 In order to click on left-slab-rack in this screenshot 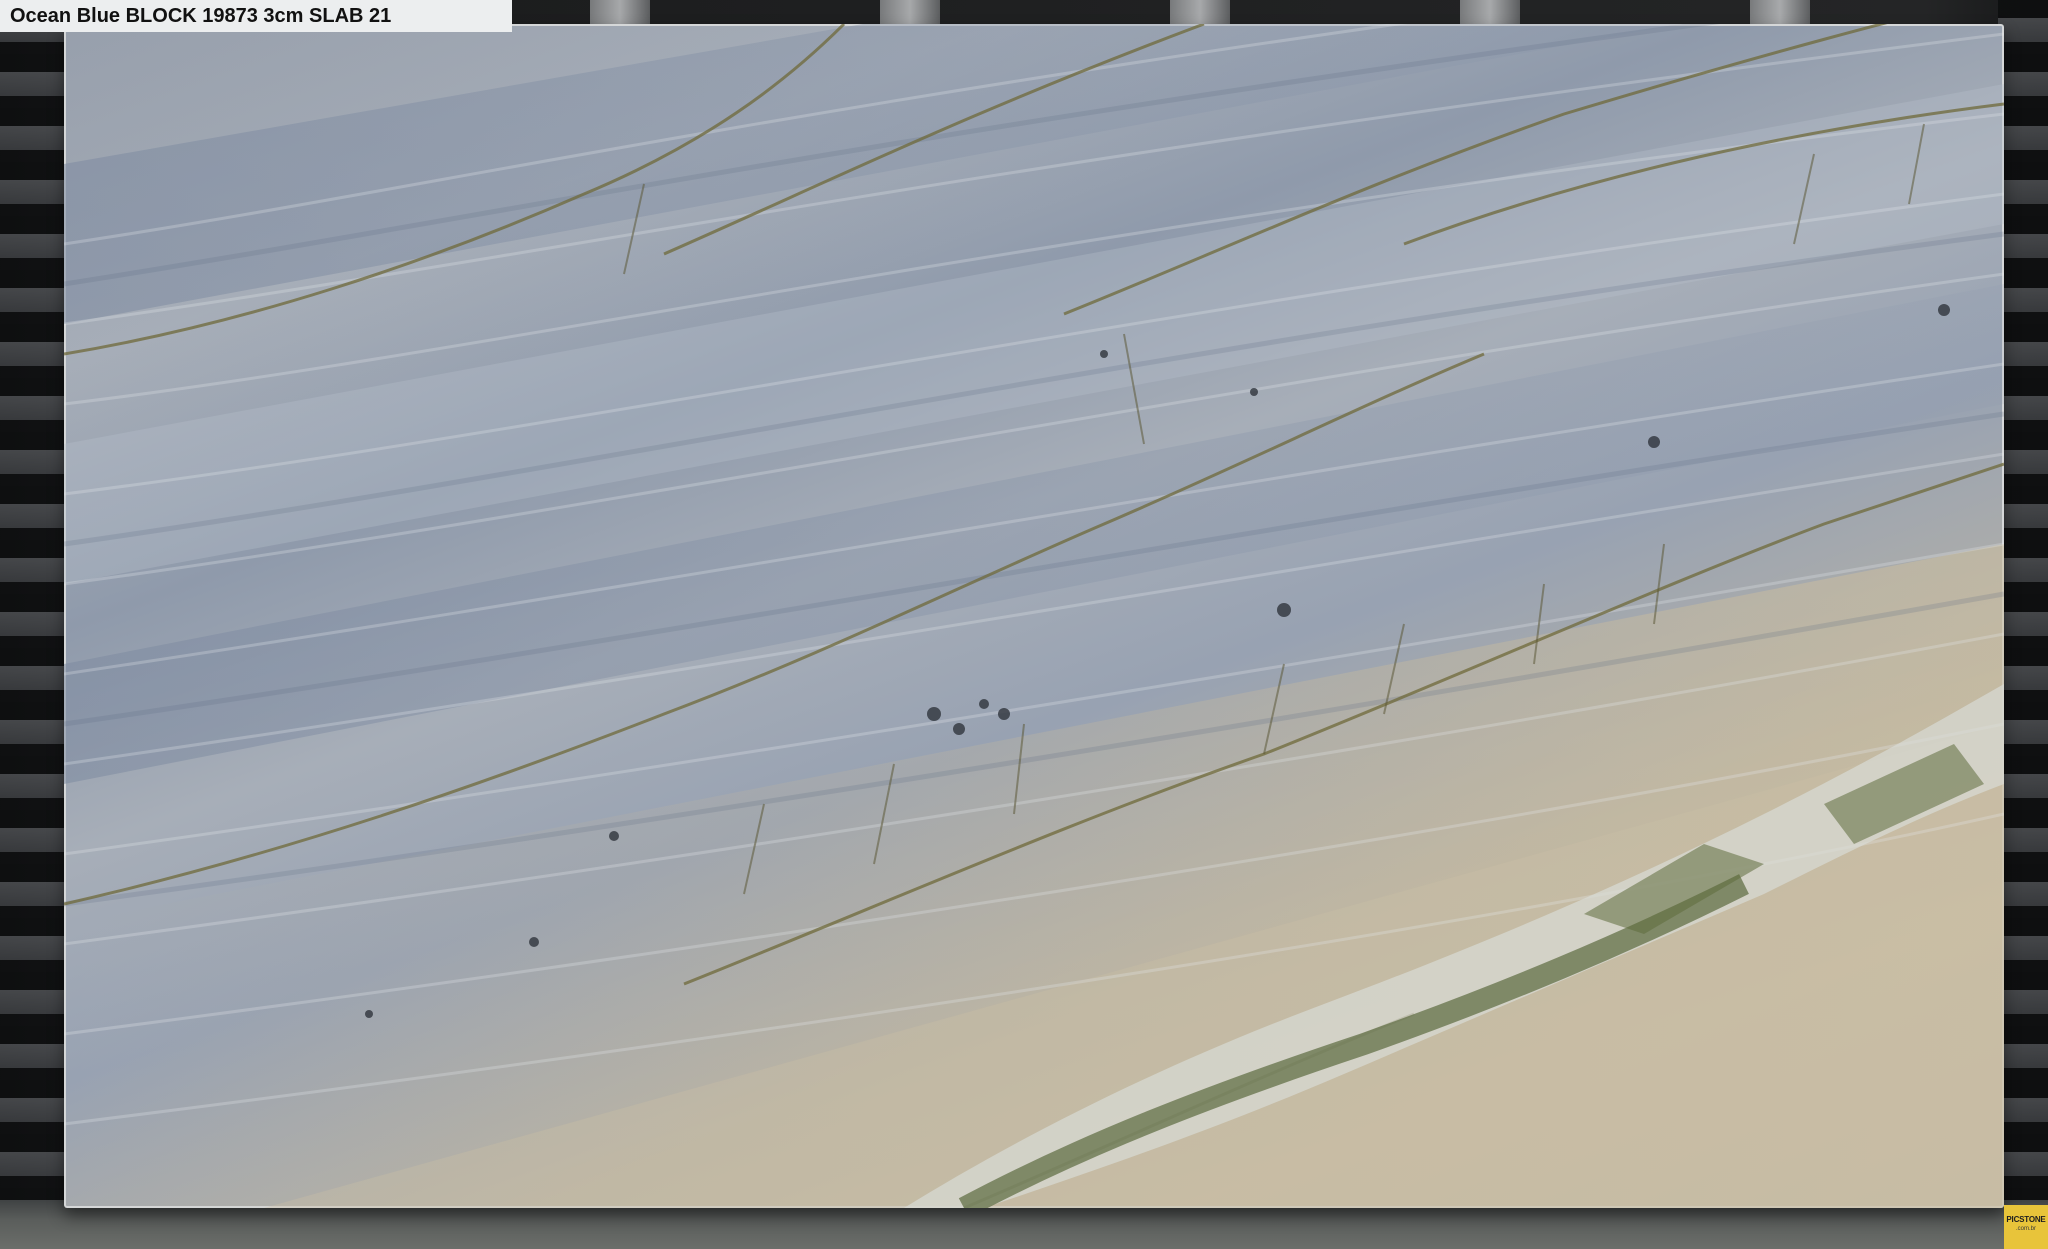, I will do `click(35, 624)`.